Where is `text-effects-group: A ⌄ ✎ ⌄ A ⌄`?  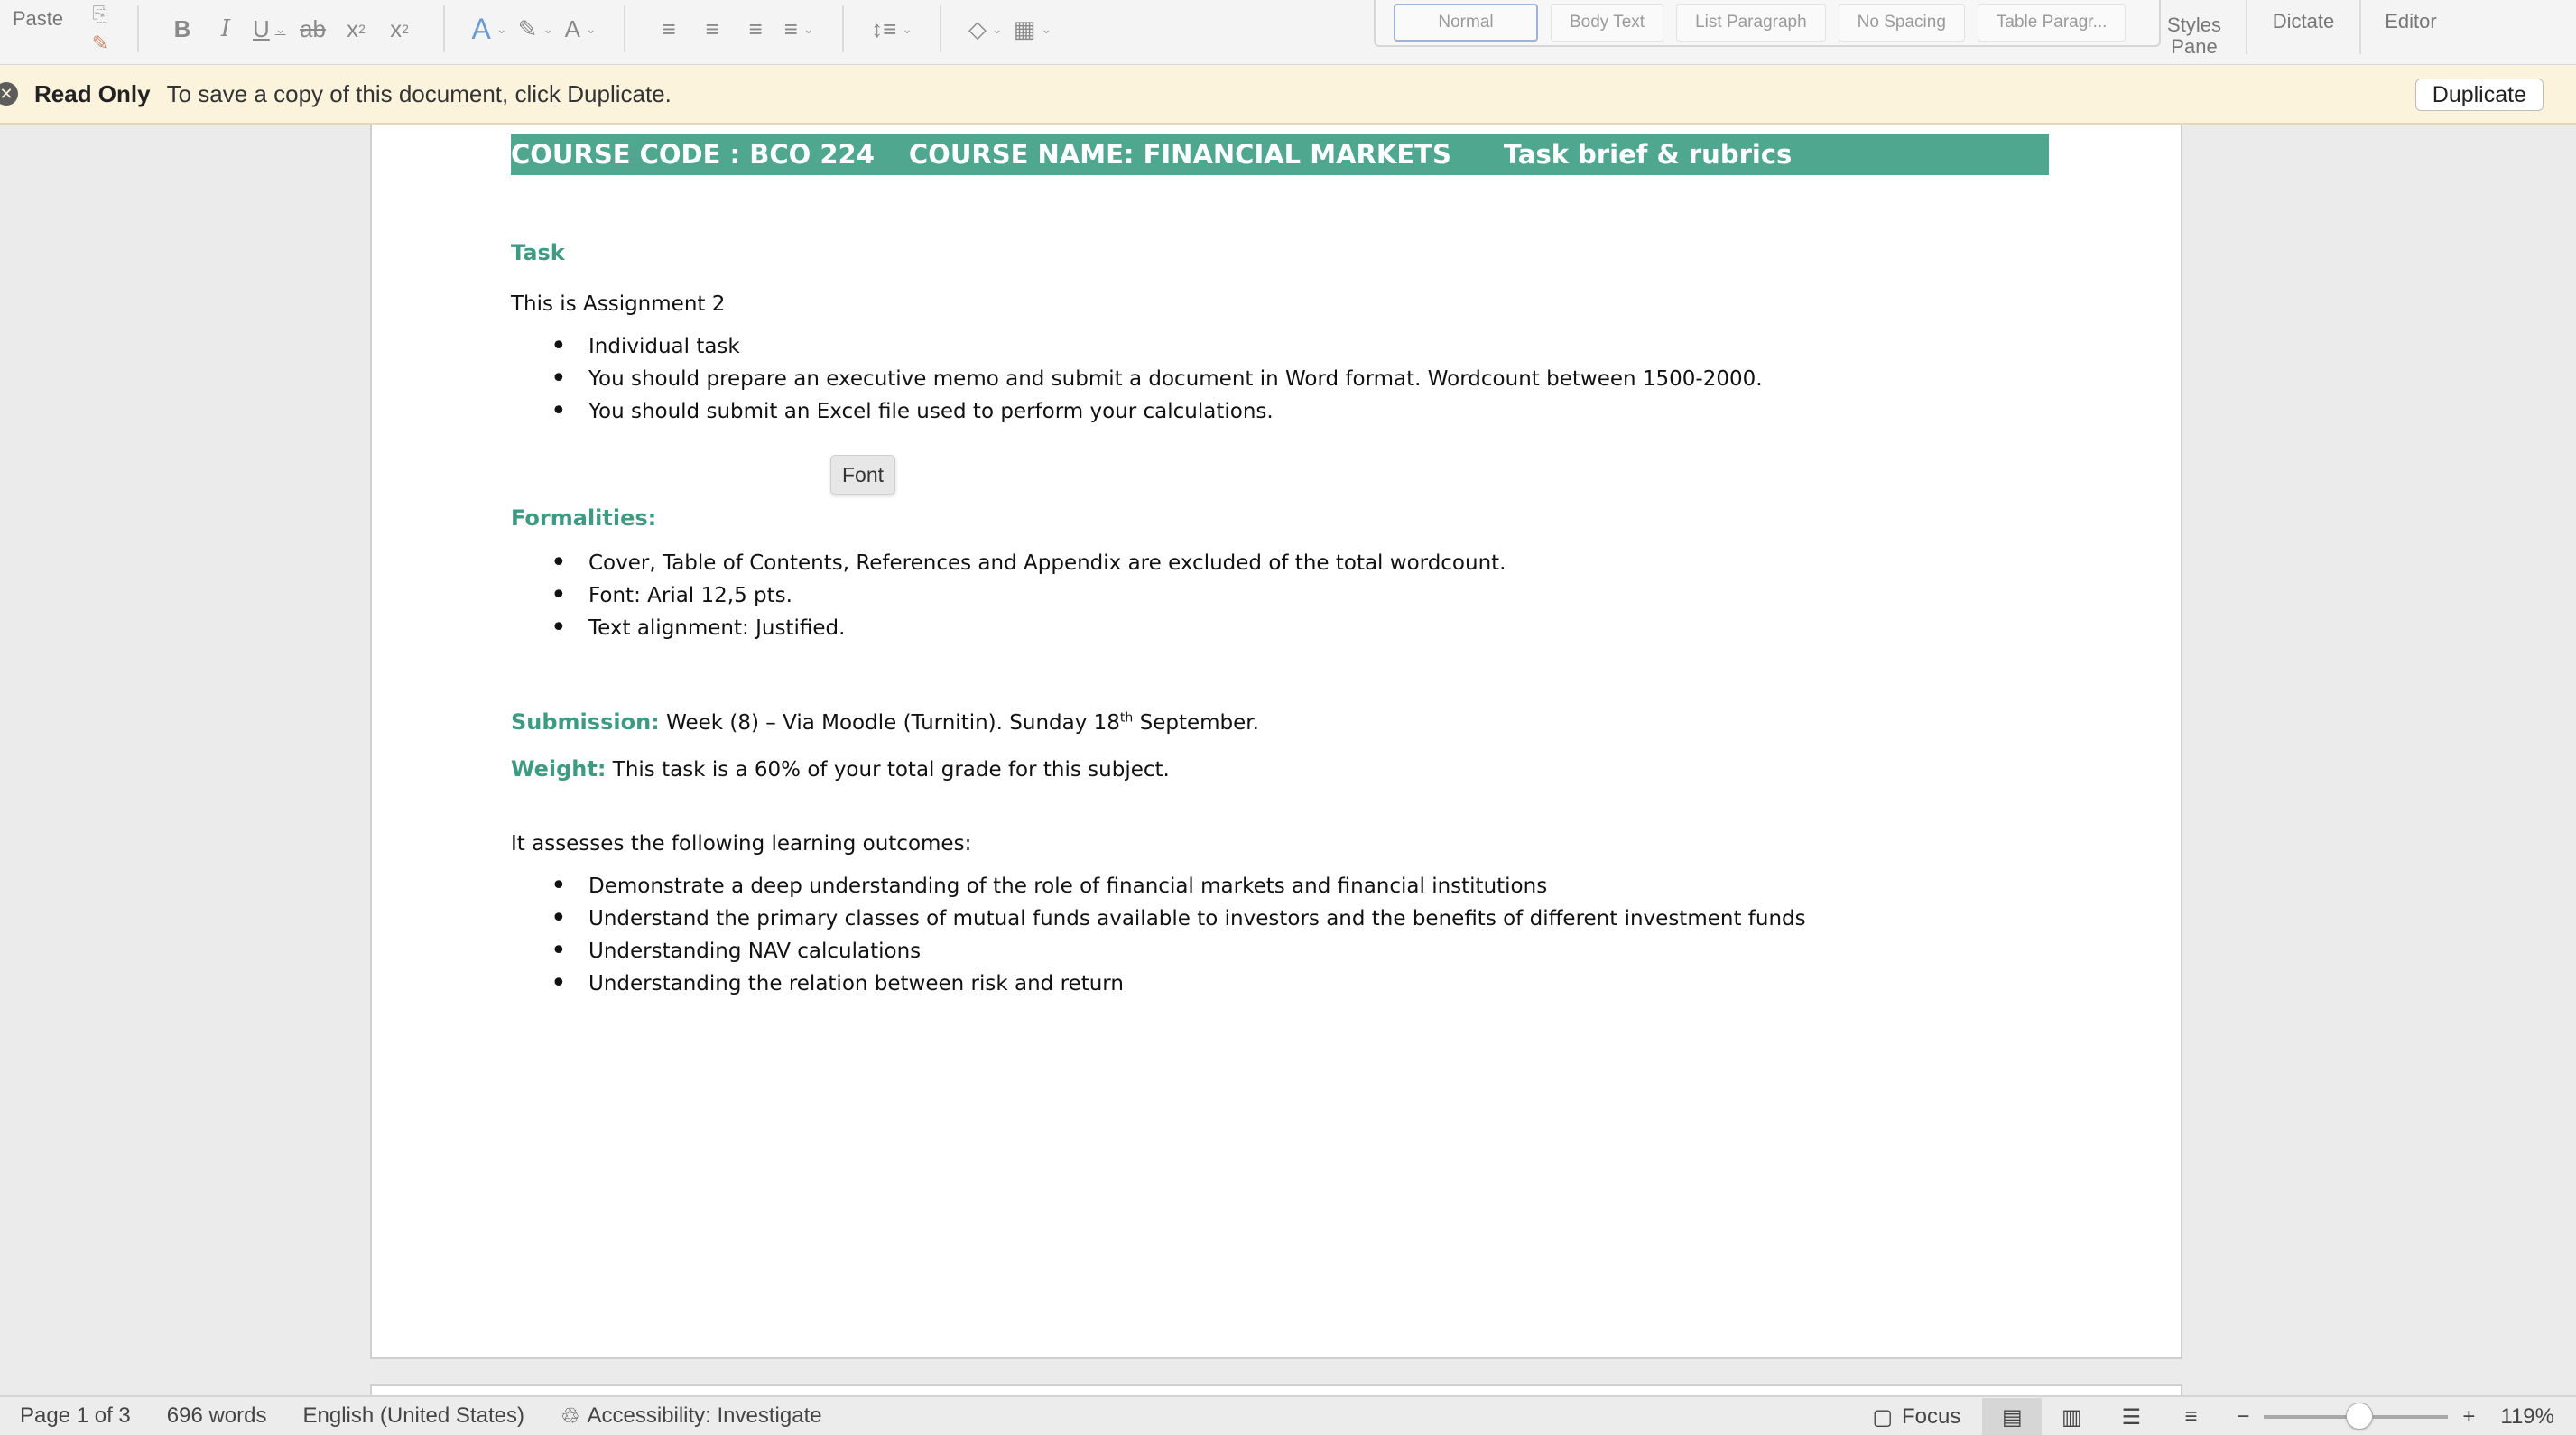 text-effects-group: A ⌄ ✎ ⌄ A ⌄ is located at coordinates (535, 29).